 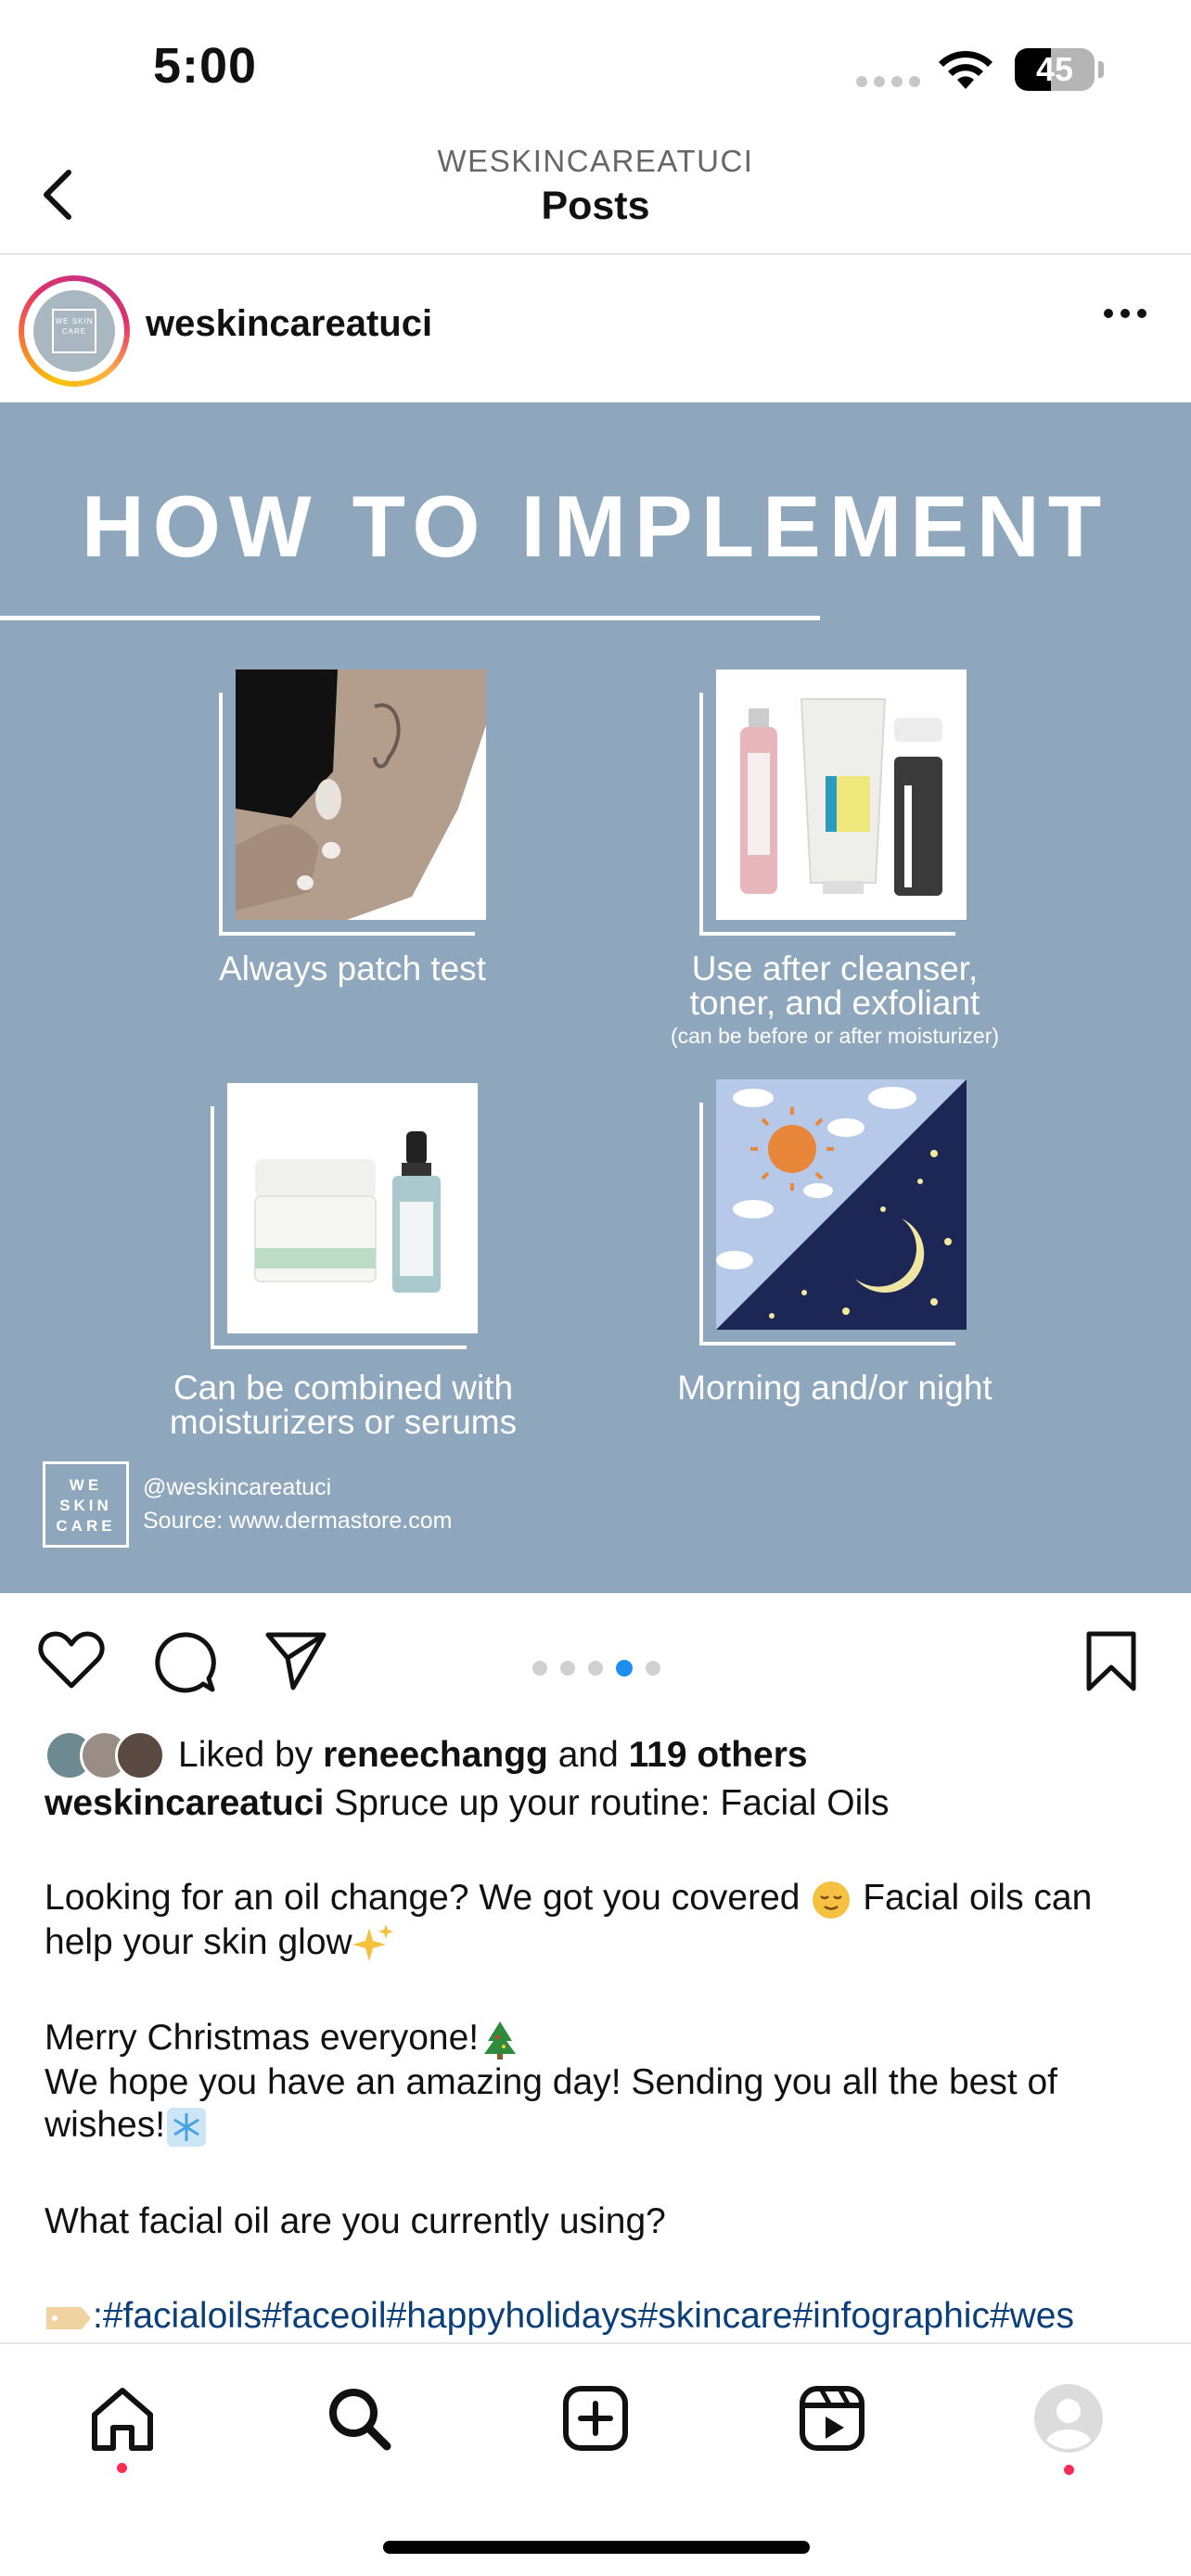 What do you see at coordinates (298, 1521) in the screenshot?
I see `brand-source: Source: www.dermastore.com` at bounding box center [298, 1521].